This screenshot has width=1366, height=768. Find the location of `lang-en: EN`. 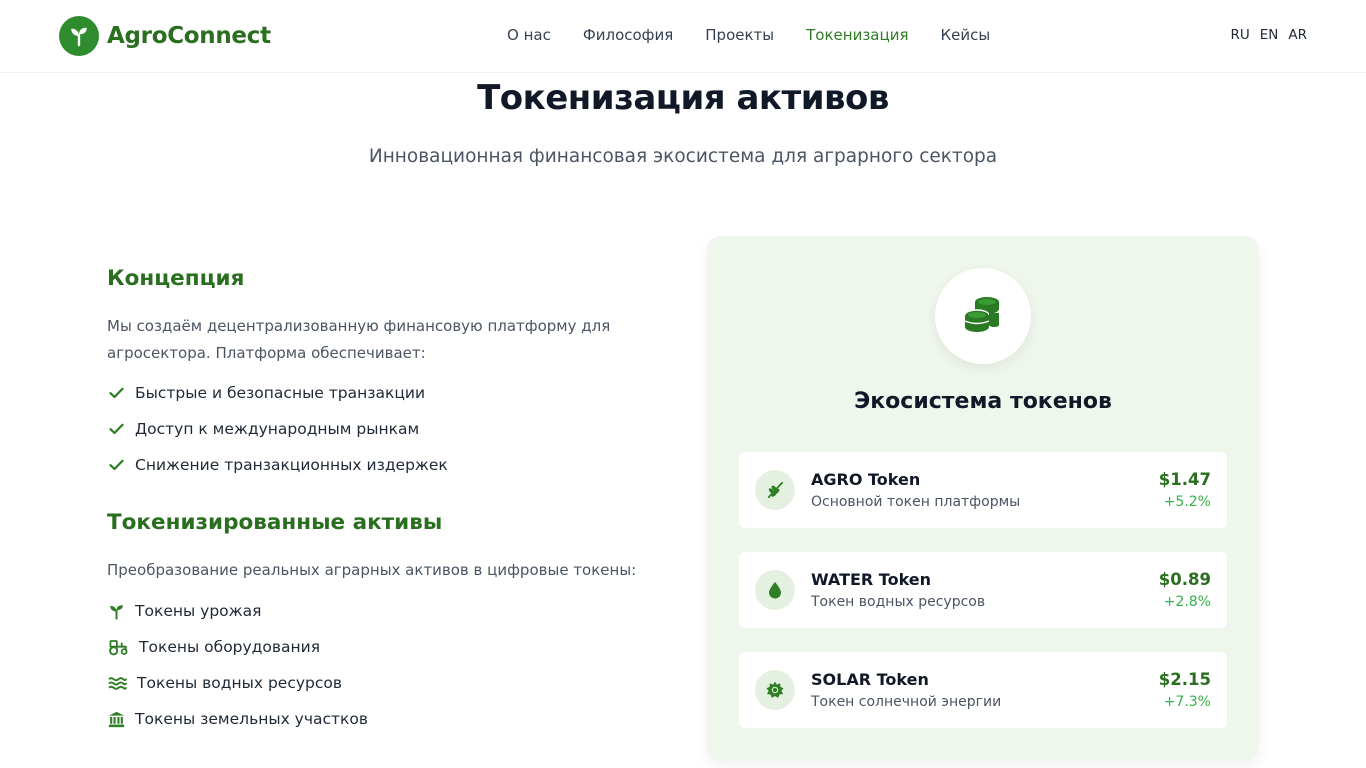

lang-en: EN is located at coordinates (1269, 35).